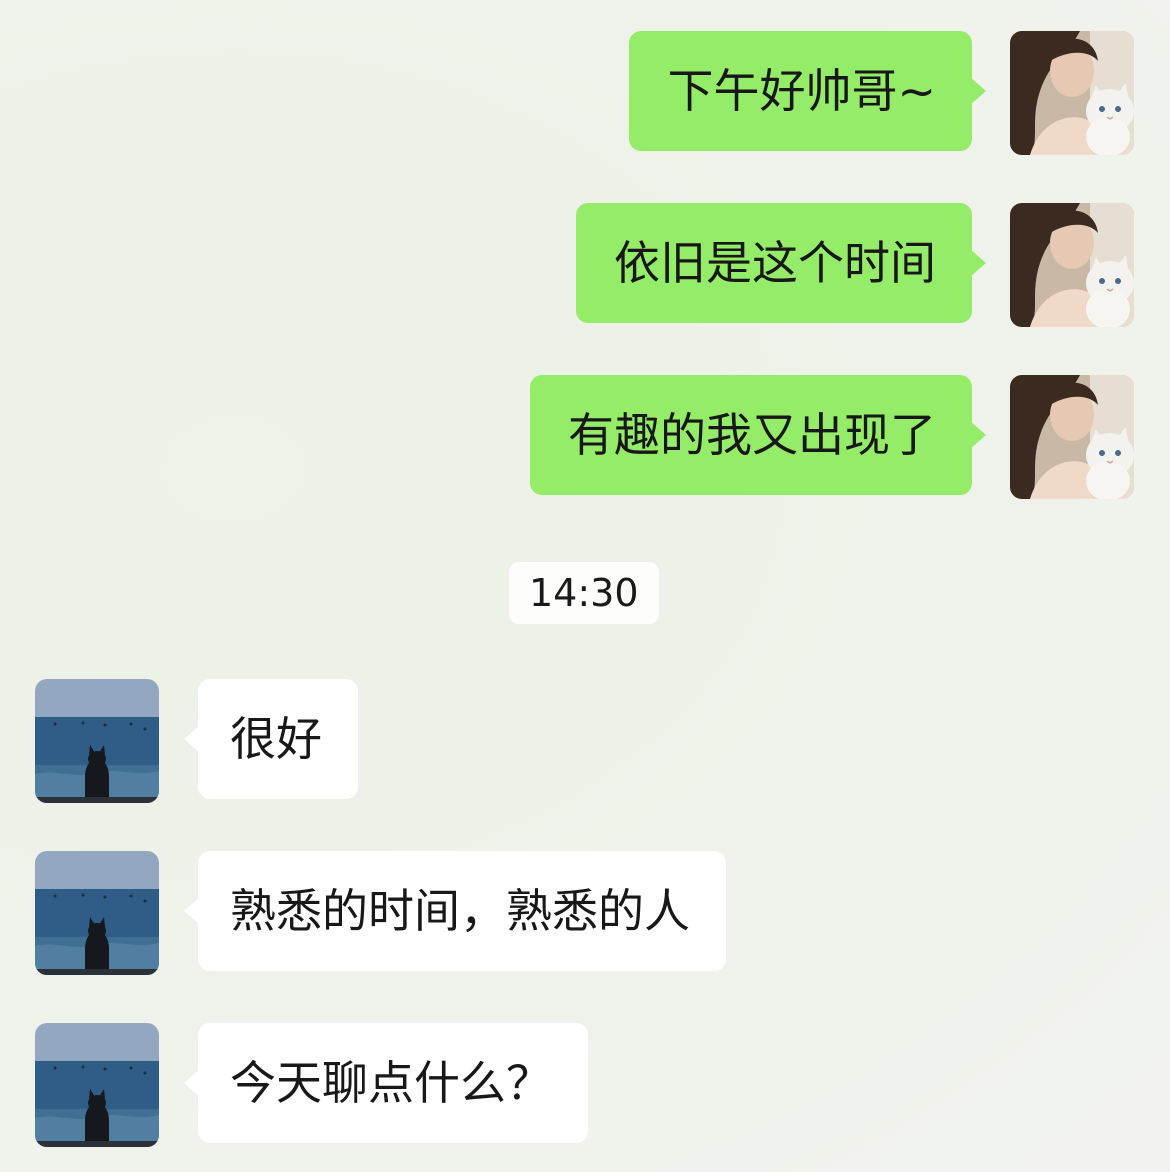 This screenshot has width=1170, height=1172. I want to click on message-row-other: 很好, so click(585, 741).